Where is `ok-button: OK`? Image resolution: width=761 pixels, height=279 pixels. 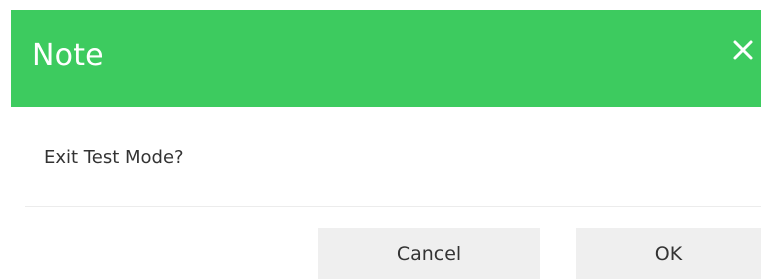
ok-button: OK is located at coordinates (668, 253).